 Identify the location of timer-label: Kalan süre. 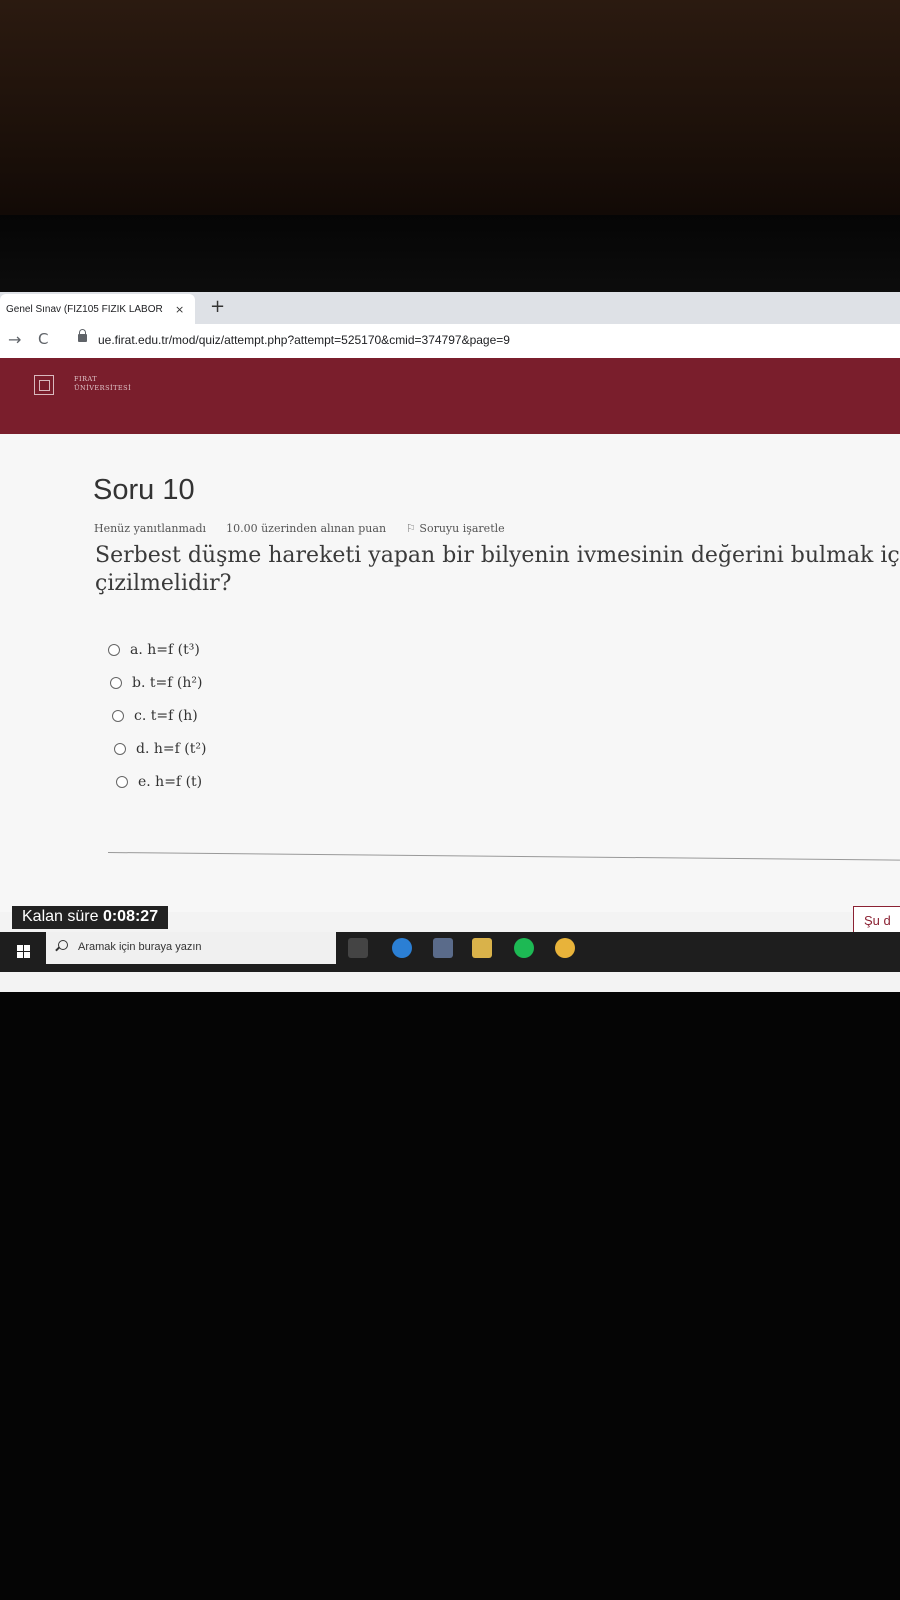
(60, 916).